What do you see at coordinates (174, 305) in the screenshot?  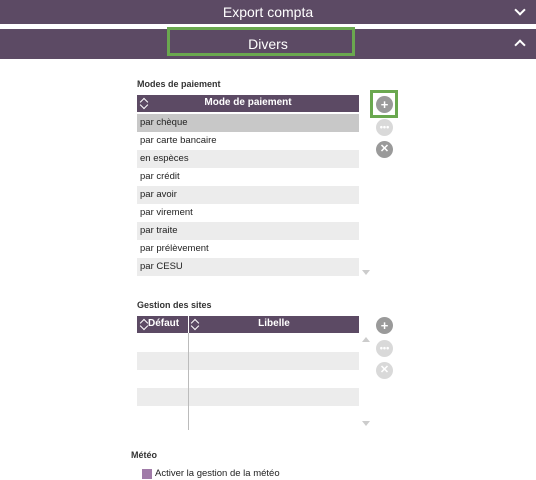 I see `sites-section-label: Gestion des sites` at bounding box center [174, 305].